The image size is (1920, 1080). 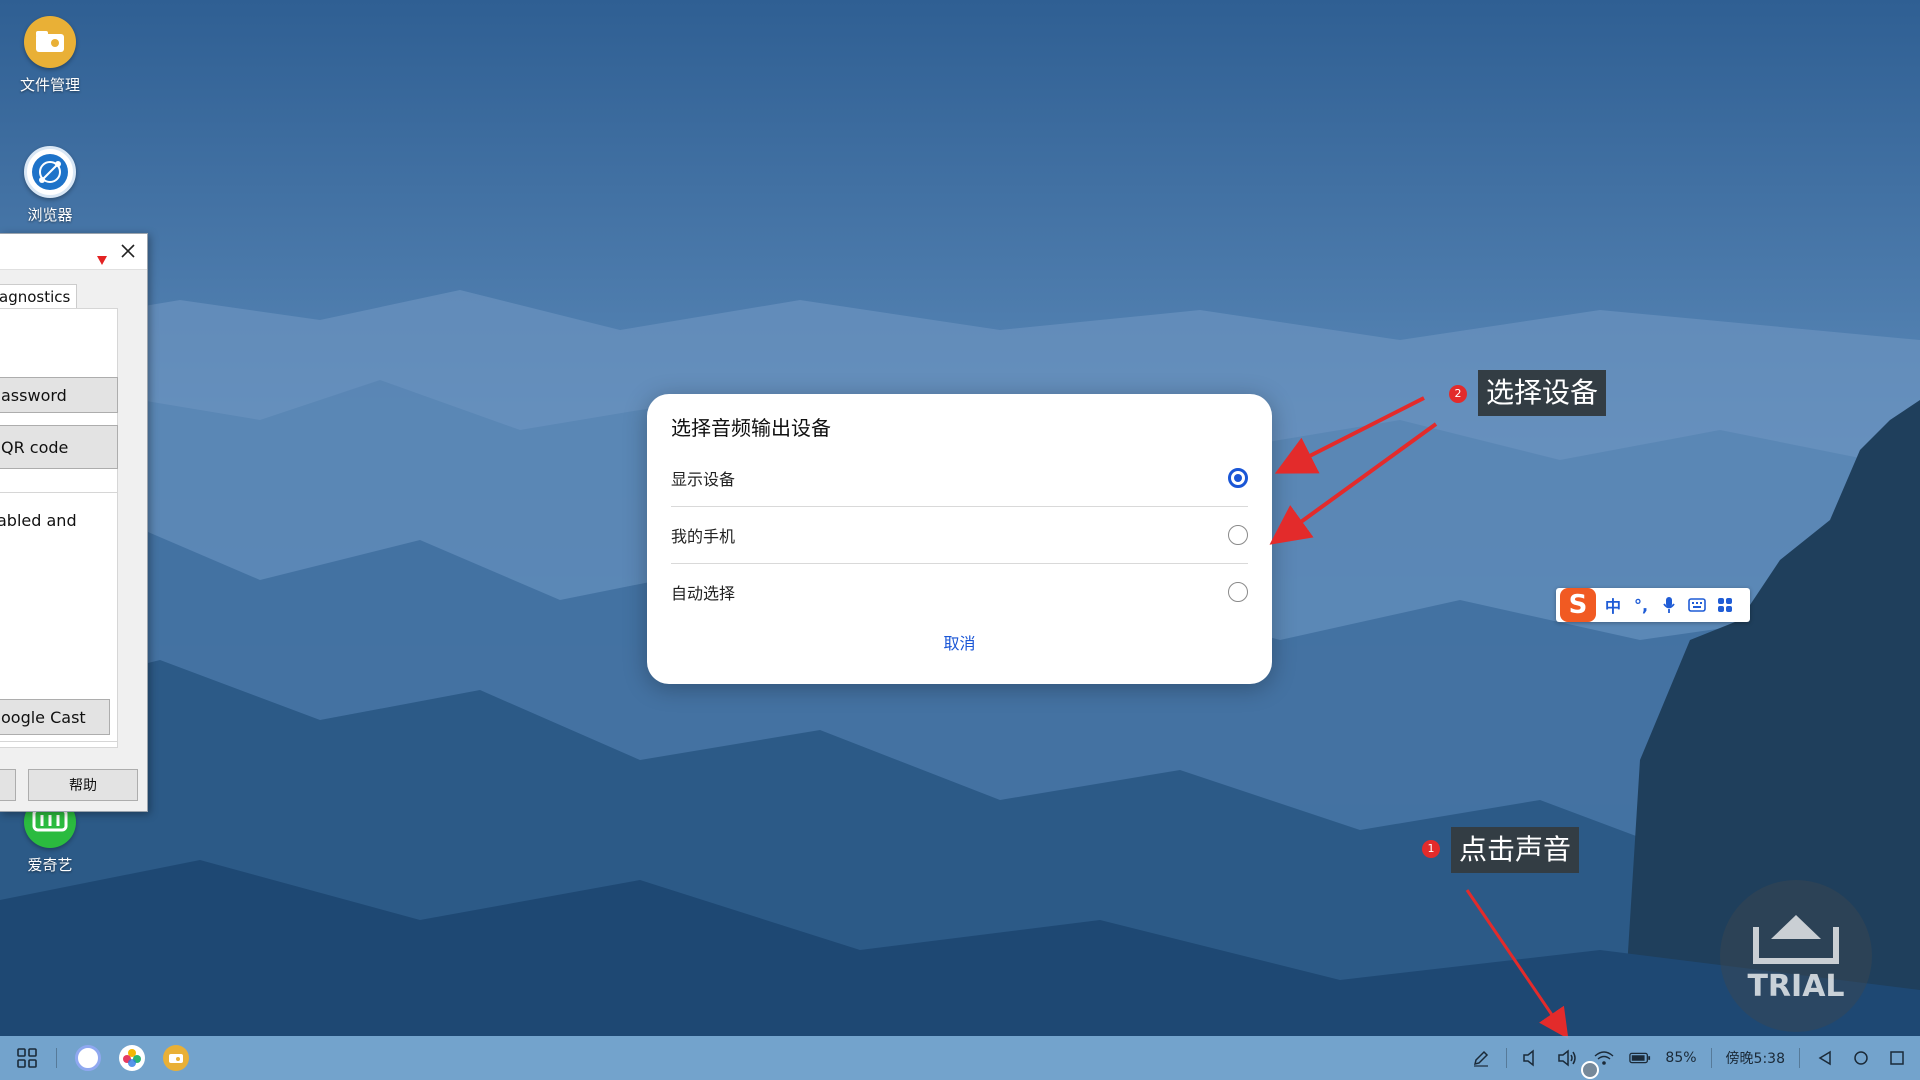 What do you see at coordinates (959, 592) in the screenshot?
I see `option-auto-select: 自动选择` at bounding box center [959, 592].